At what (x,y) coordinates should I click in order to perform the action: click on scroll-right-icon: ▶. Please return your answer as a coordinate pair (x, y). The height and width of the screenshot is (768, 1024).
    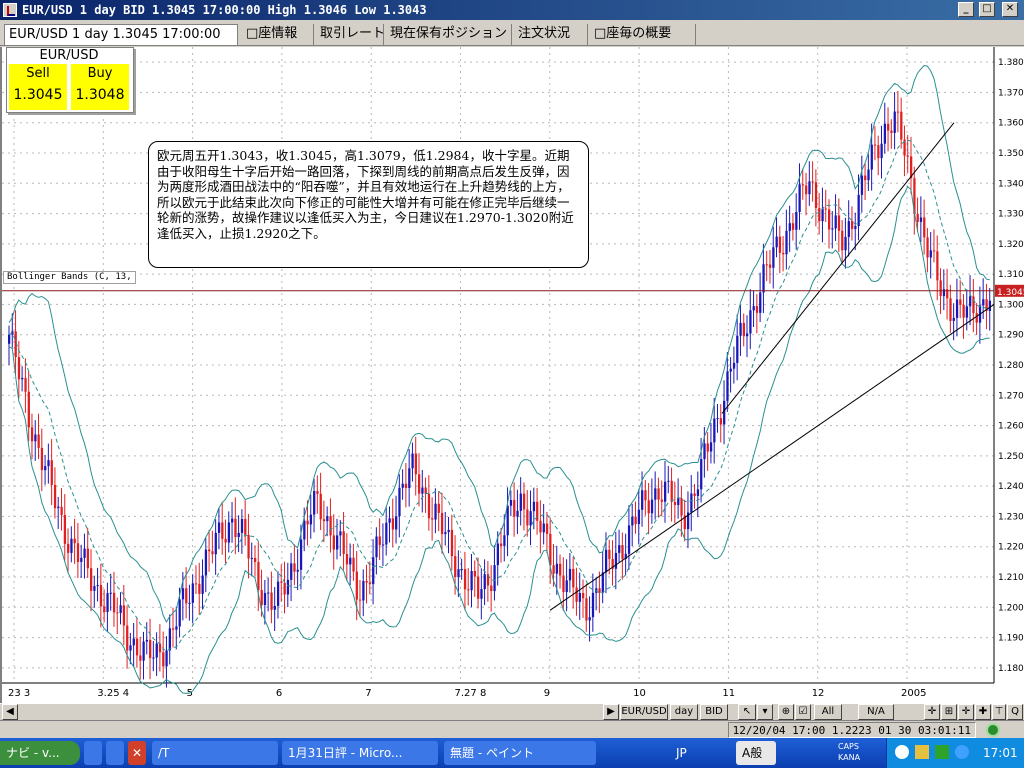
    Looking at the image, I should click on (611, 712).